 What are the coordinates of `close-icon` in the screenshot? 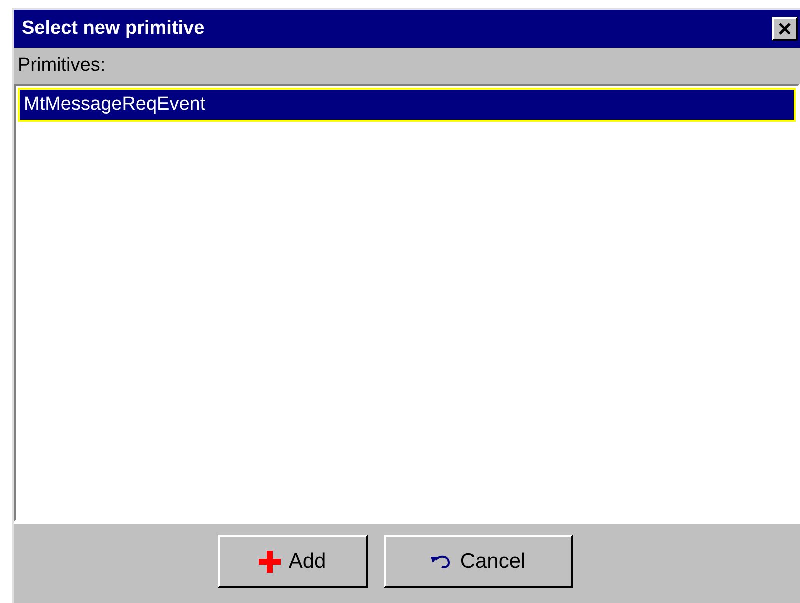 It's located at (785, 29).